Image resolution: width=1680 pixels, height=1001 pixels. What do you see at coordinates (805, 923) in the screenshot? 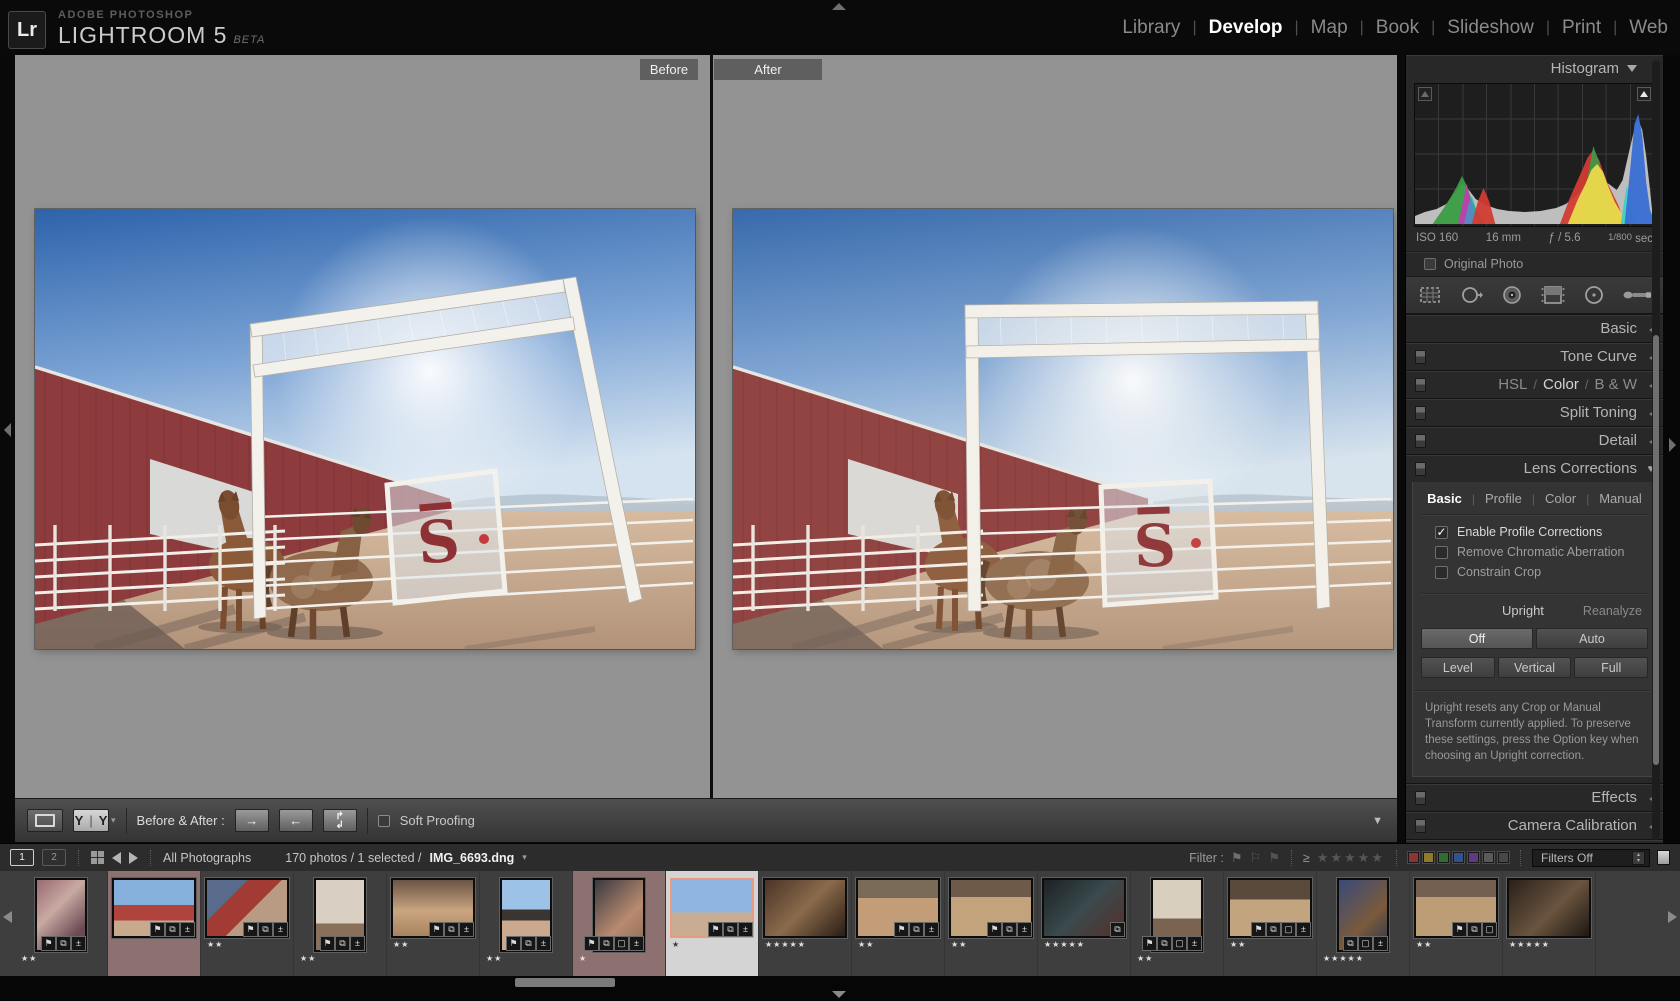
I see `filmstrip-thumbnail-9: ★★★★★` at bounding box center [805, 923].